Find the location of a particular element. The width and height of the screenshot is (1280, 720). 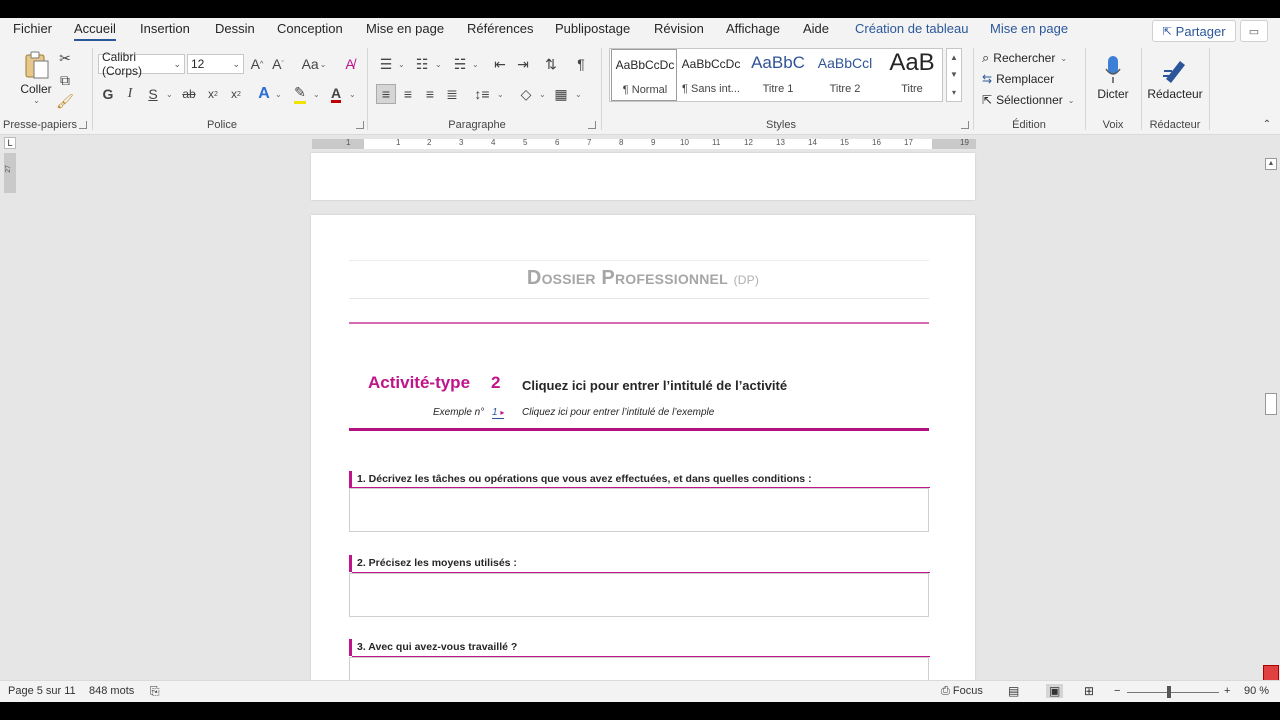

dictate-button: Dicter is located at coordinates (1113, 78).